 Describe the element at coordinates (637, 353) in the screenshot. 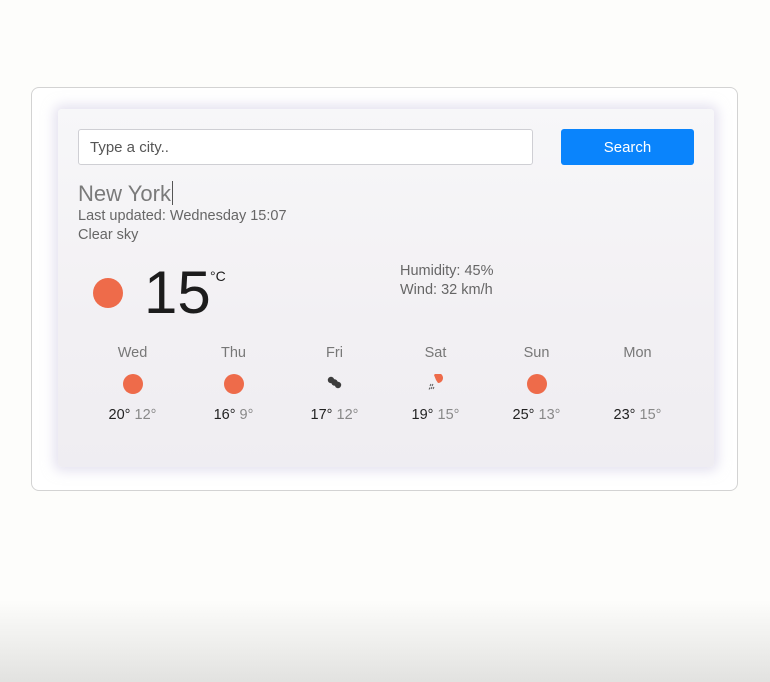

I see `forecast-day-name: Mon` at that location.